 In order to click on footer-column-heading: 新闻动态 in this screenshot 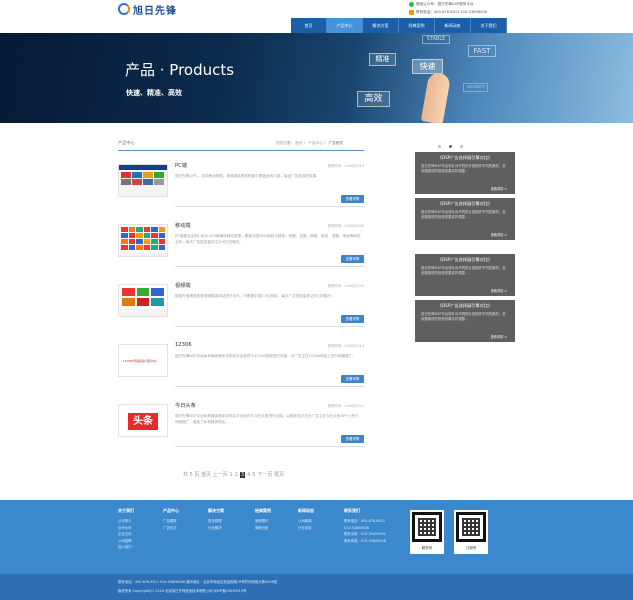, I will do `click(306, 511)`.